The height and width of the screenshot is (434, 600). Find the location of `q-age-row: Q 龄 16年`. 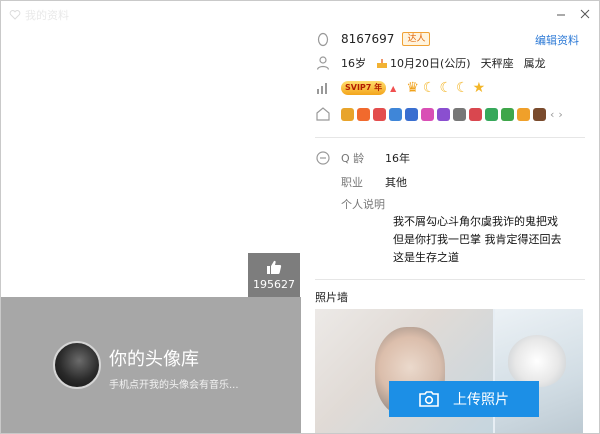

q-age-row: Q 龄 16年 is located at coordinates (362, 158).